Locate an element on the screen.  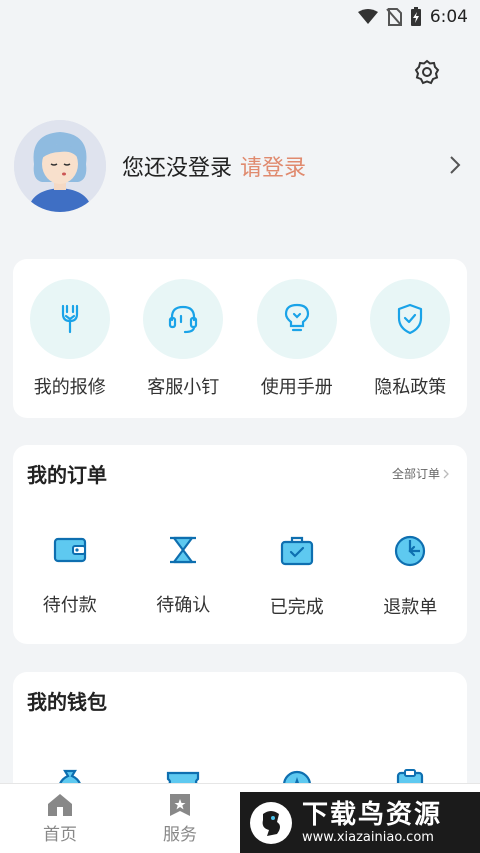
tab-service: 服务 is located at coordinates (180, 818).